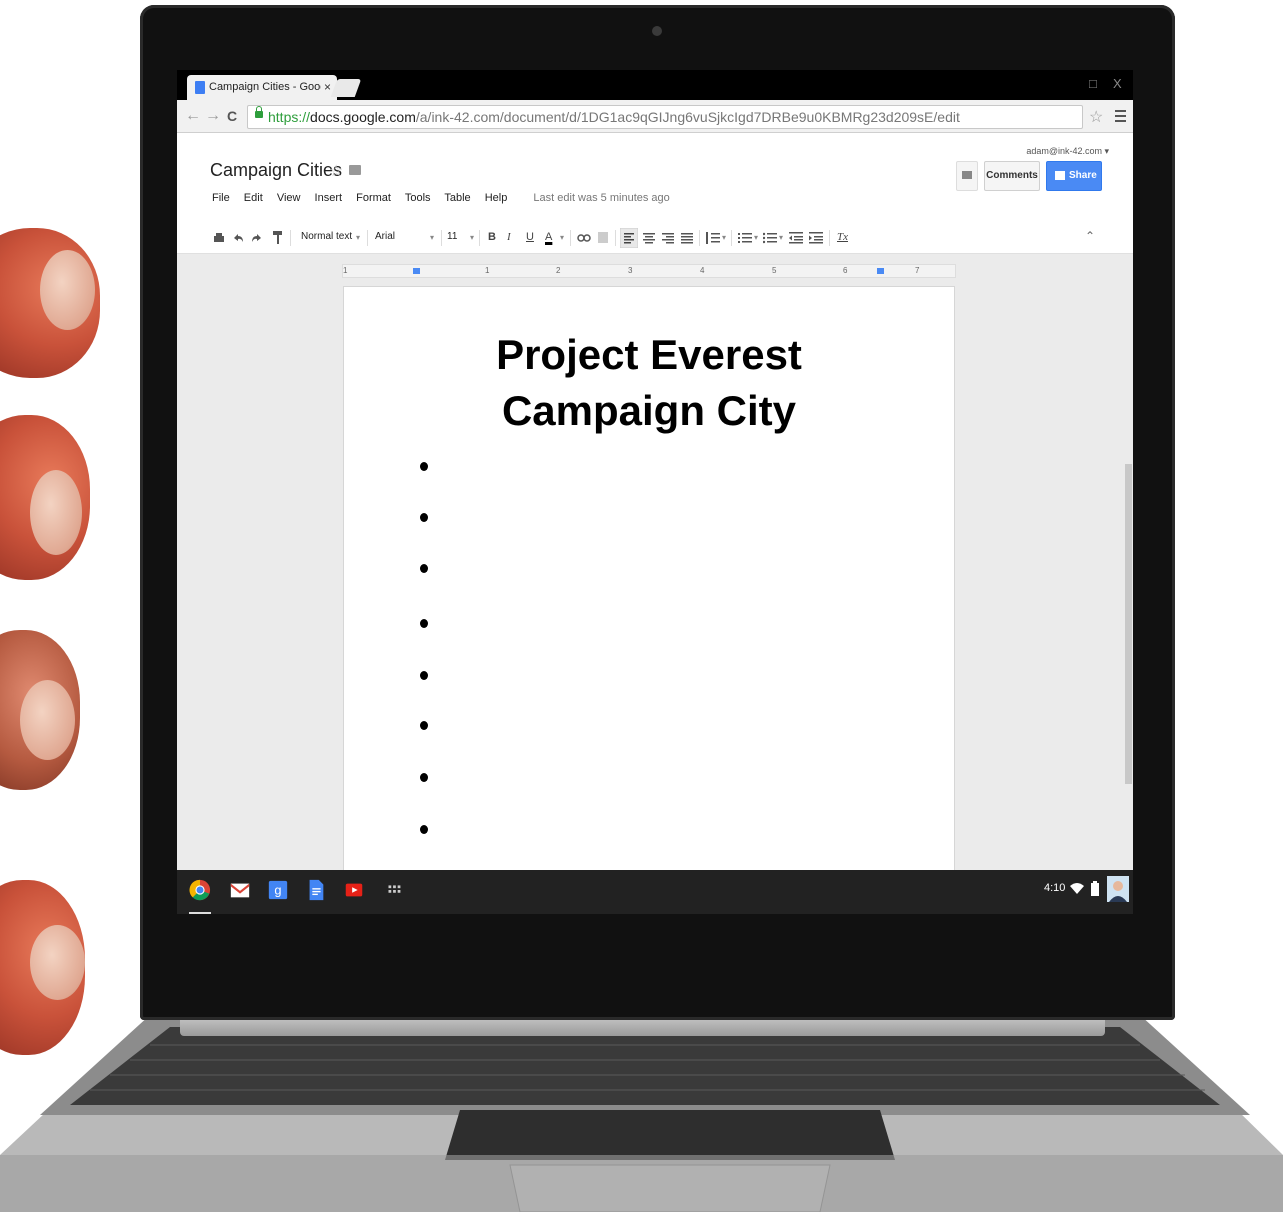 Image resolution: width=1283 pixels, height=1212 pixels. Describe the element at coordinates (880, 271) in the screenshot. I see `right-indent-marker` at that location.